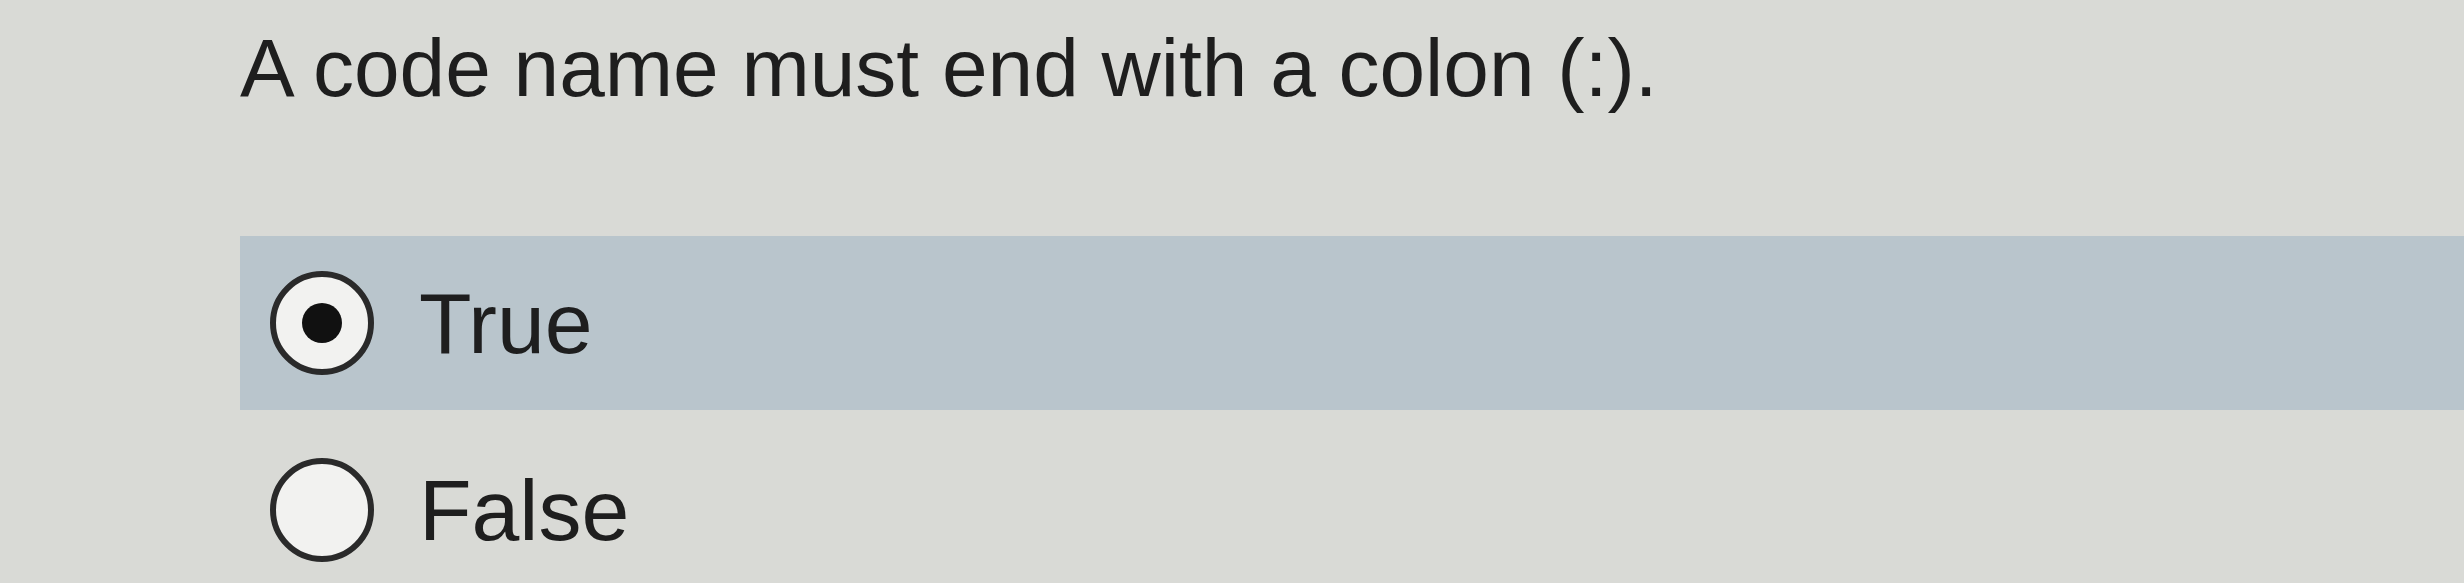 The image size is (2464, 583). I want to click on question-text: A code name must end with a colon (:)., so click(949, 68).